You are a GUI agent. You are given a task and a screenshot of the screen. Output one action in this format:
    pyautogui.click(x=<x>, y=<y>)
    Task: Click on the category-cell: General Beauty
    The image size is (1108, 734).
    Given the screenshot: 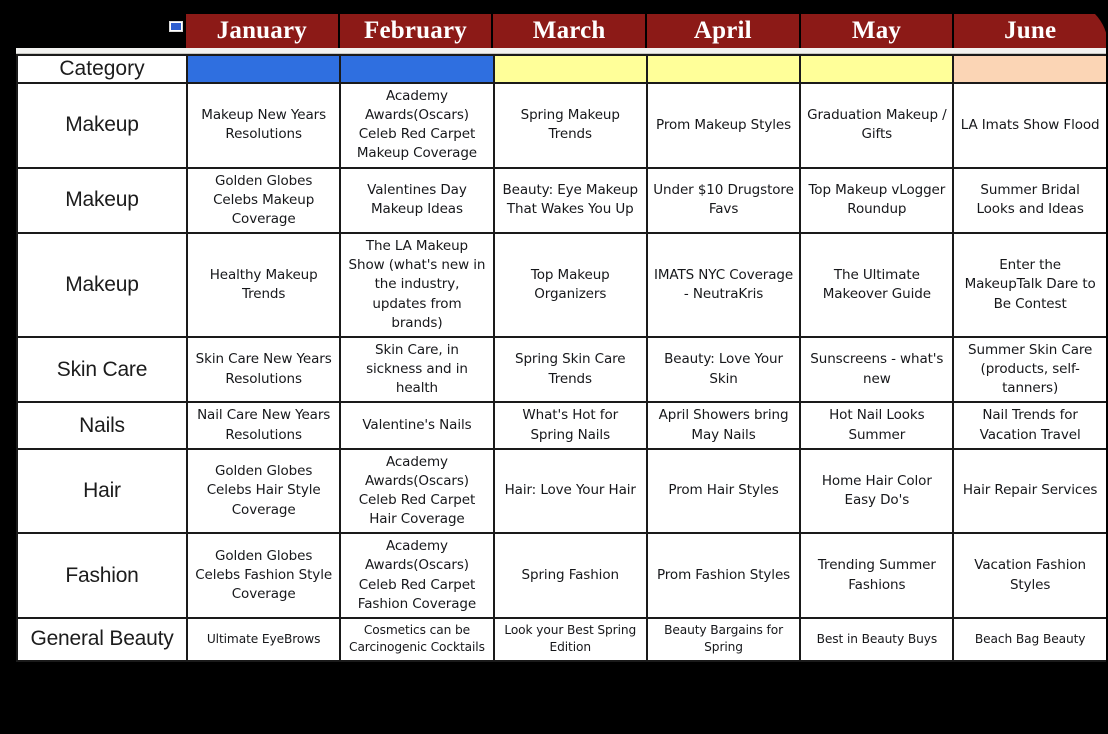 What is the action you would take?
    pyautogui.click(x=102, y=639)
    